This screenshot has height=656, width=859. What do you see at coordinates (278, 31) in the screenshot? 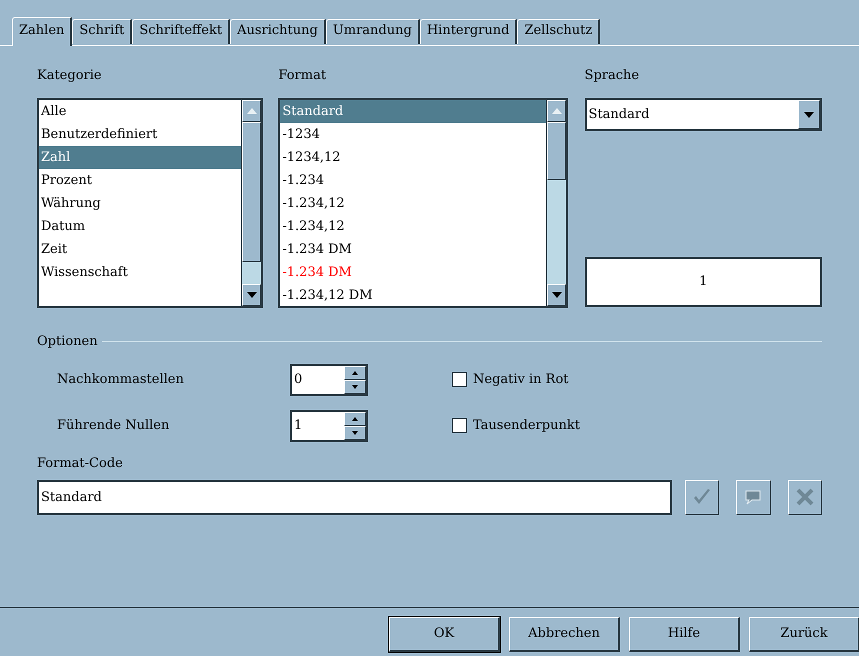
I see `tab: Ausrichtung` at bounding box center [278, 31].